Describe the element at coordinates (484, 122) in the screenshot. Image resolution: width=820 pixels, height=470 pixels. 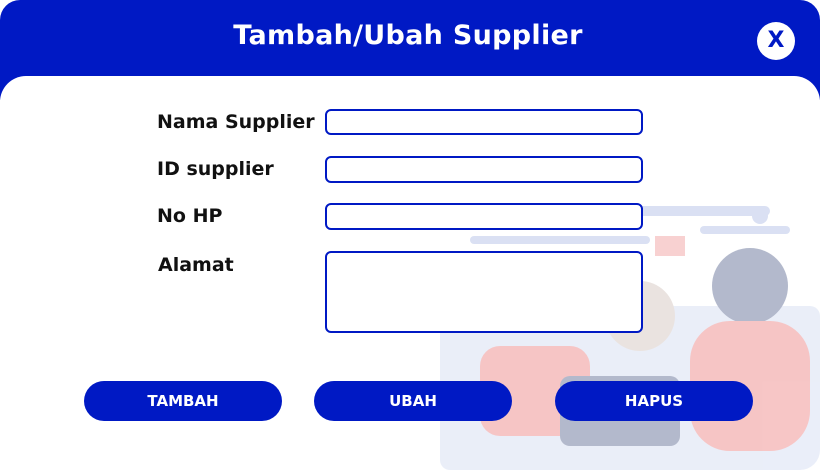
I see `nama-supplier-input` at that location.